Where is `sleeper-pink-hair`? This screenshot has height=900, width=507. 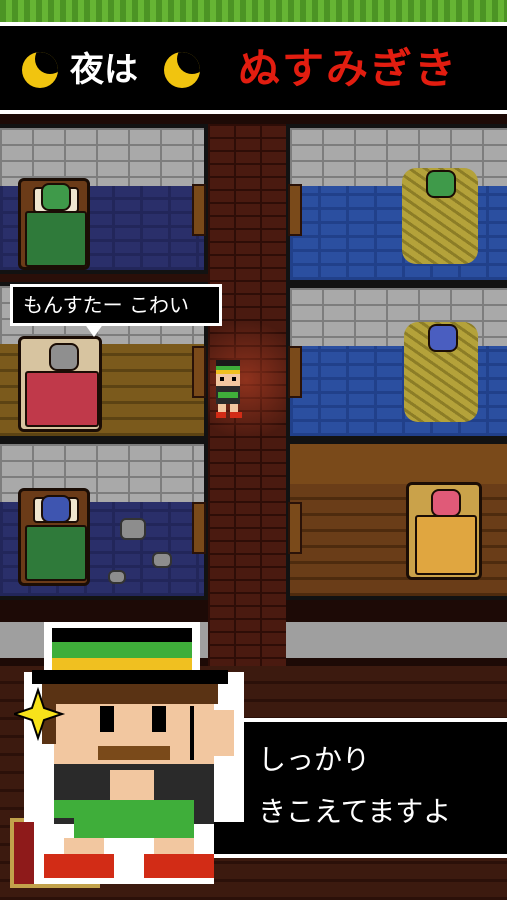
sleeper-pink-hair is located at coordinates (446, 503).